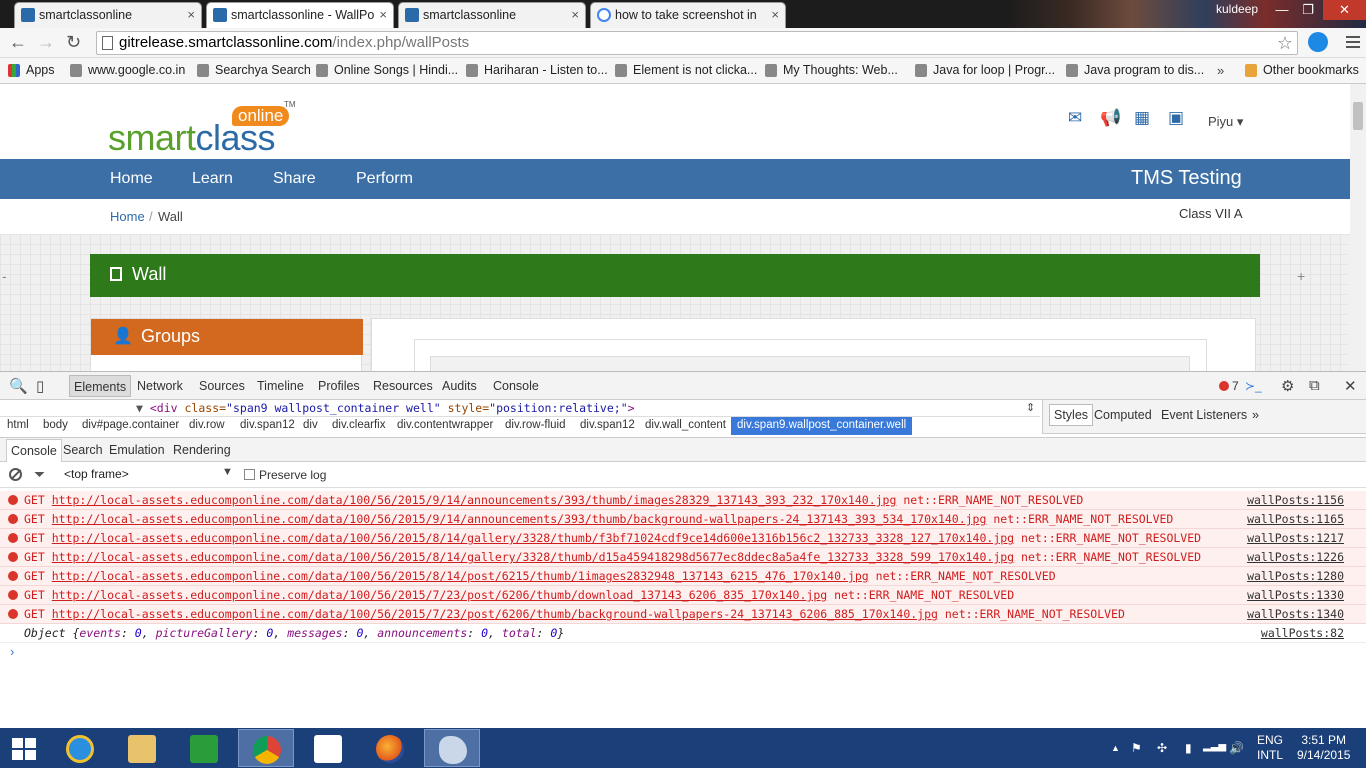  Describe the element at coordinates (212, 179) in the screenshot. I see `nav-learn: Learn` at that location.